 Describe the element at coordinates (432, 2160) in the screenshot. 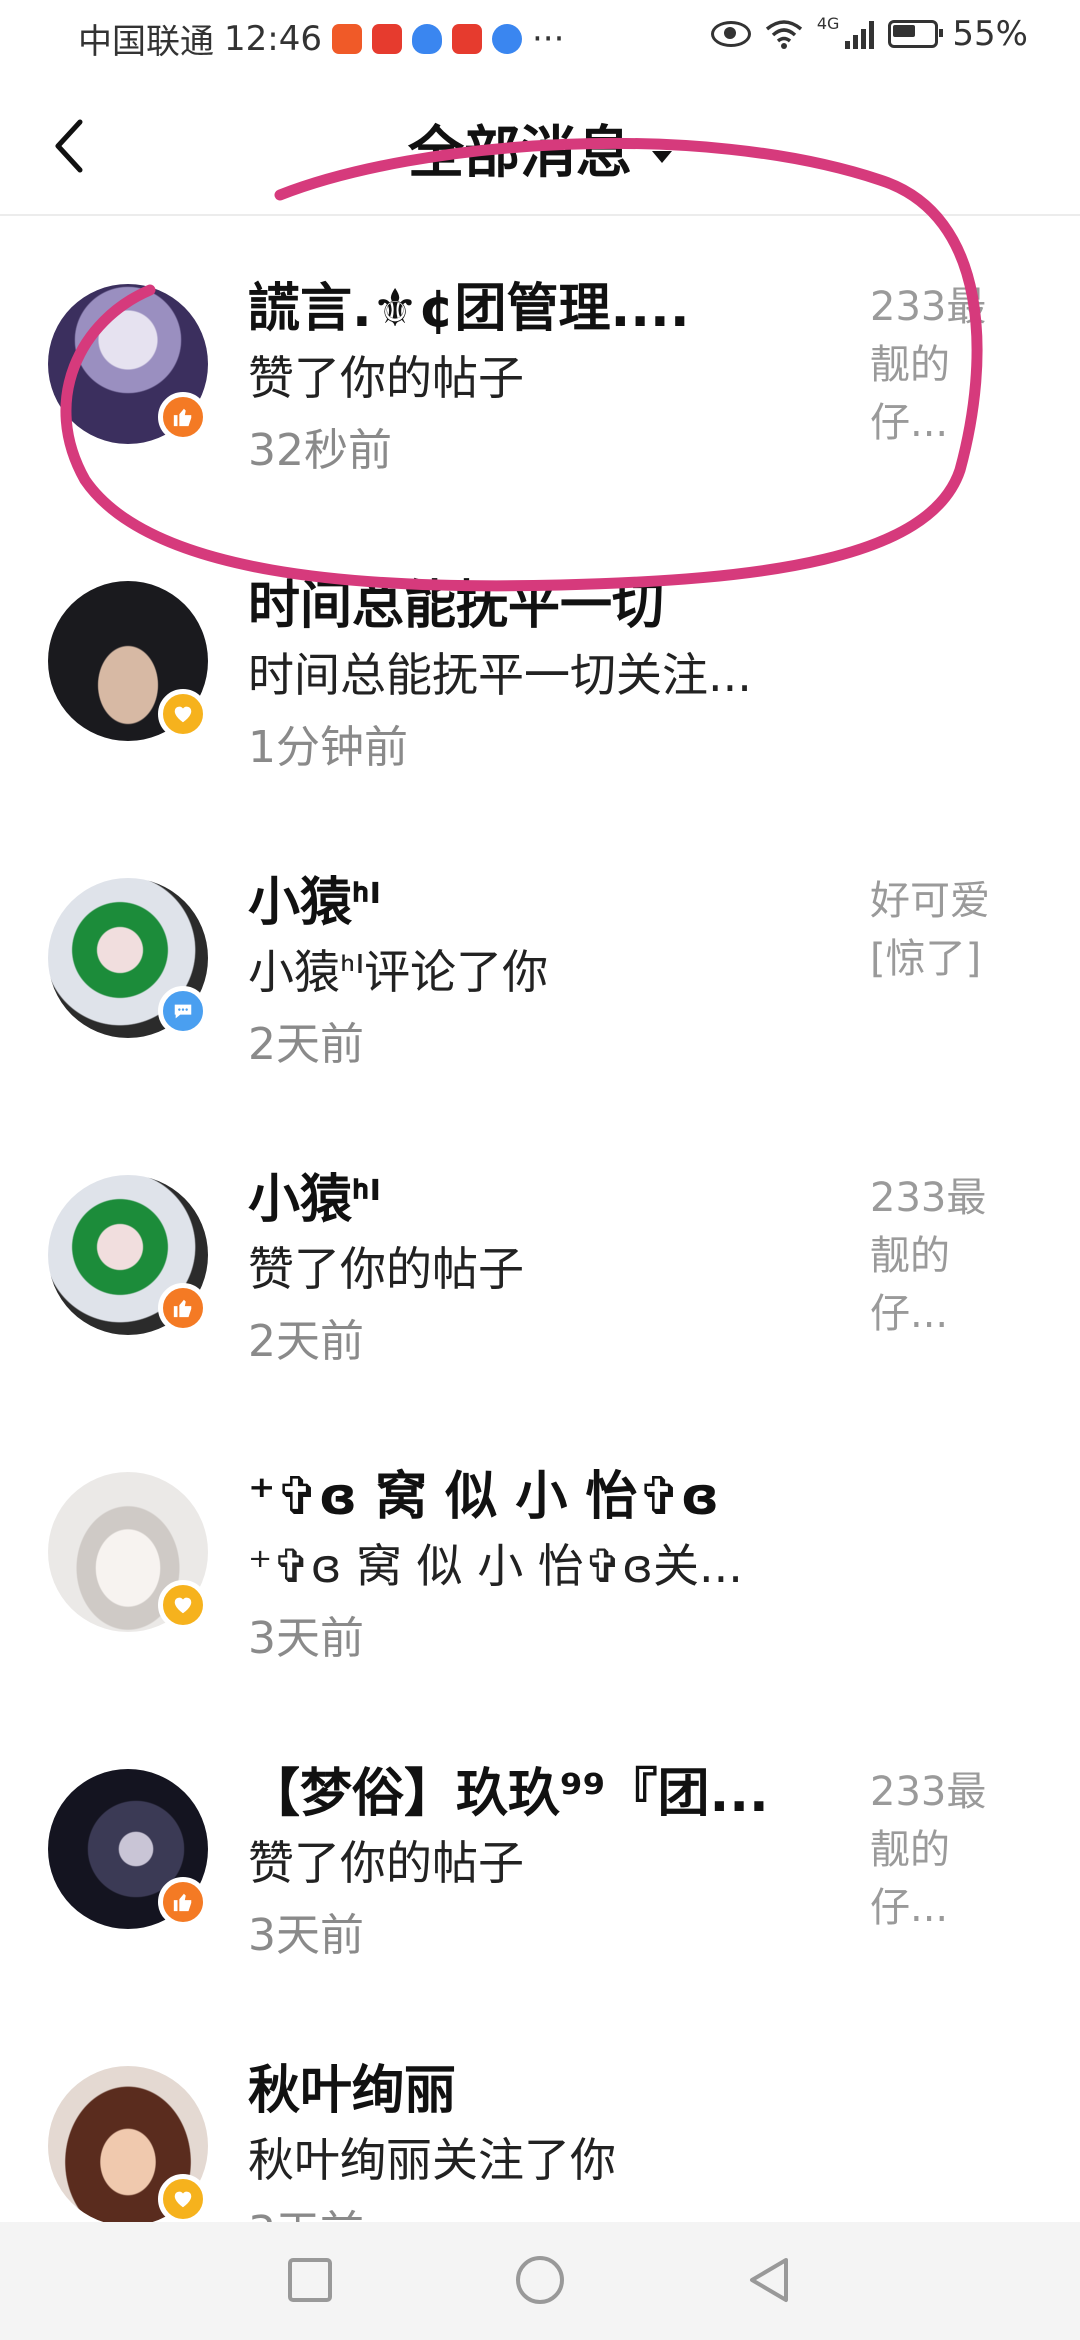

I see `message-action: 秋叶绚丽关注了你` at that location.